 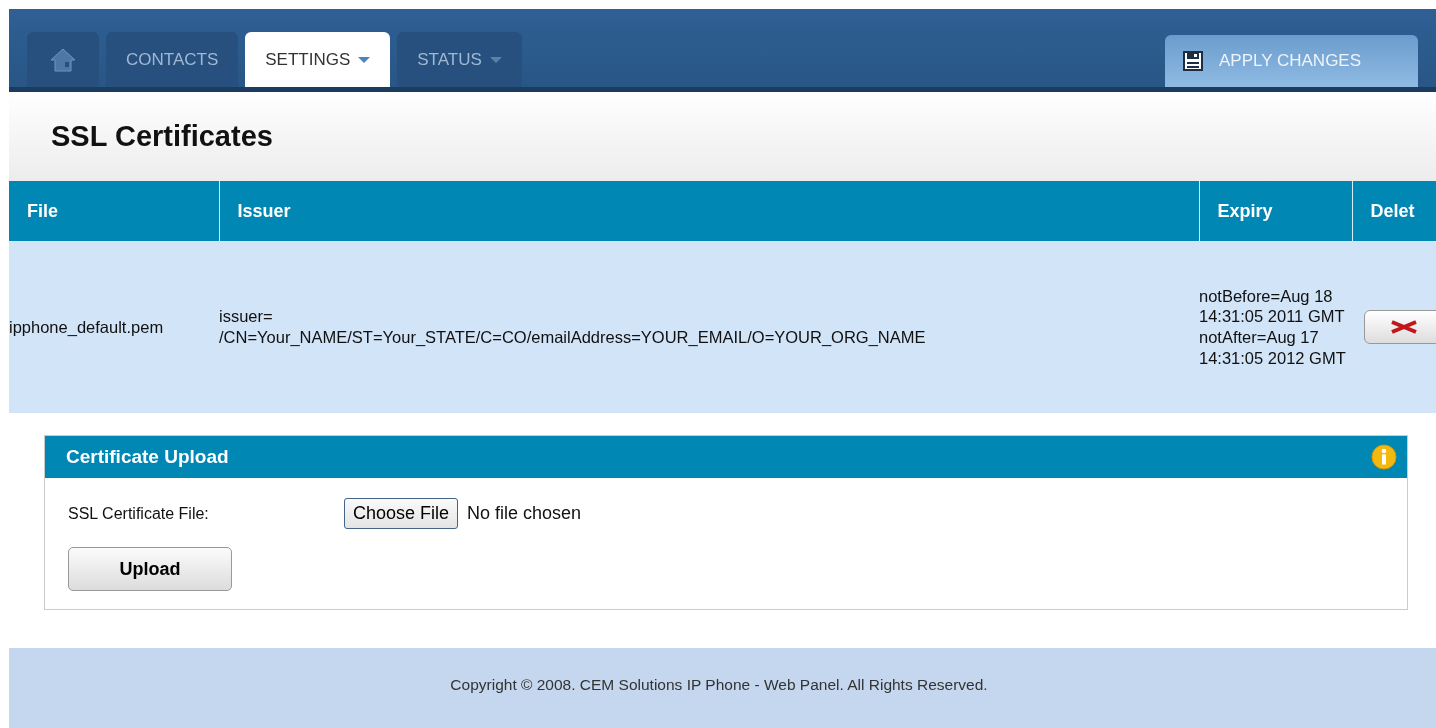 What do you see at coordinates (401, 513) in the screenshot?
I see `choose-file-button: Choose File` at bounding box center [401, 513].